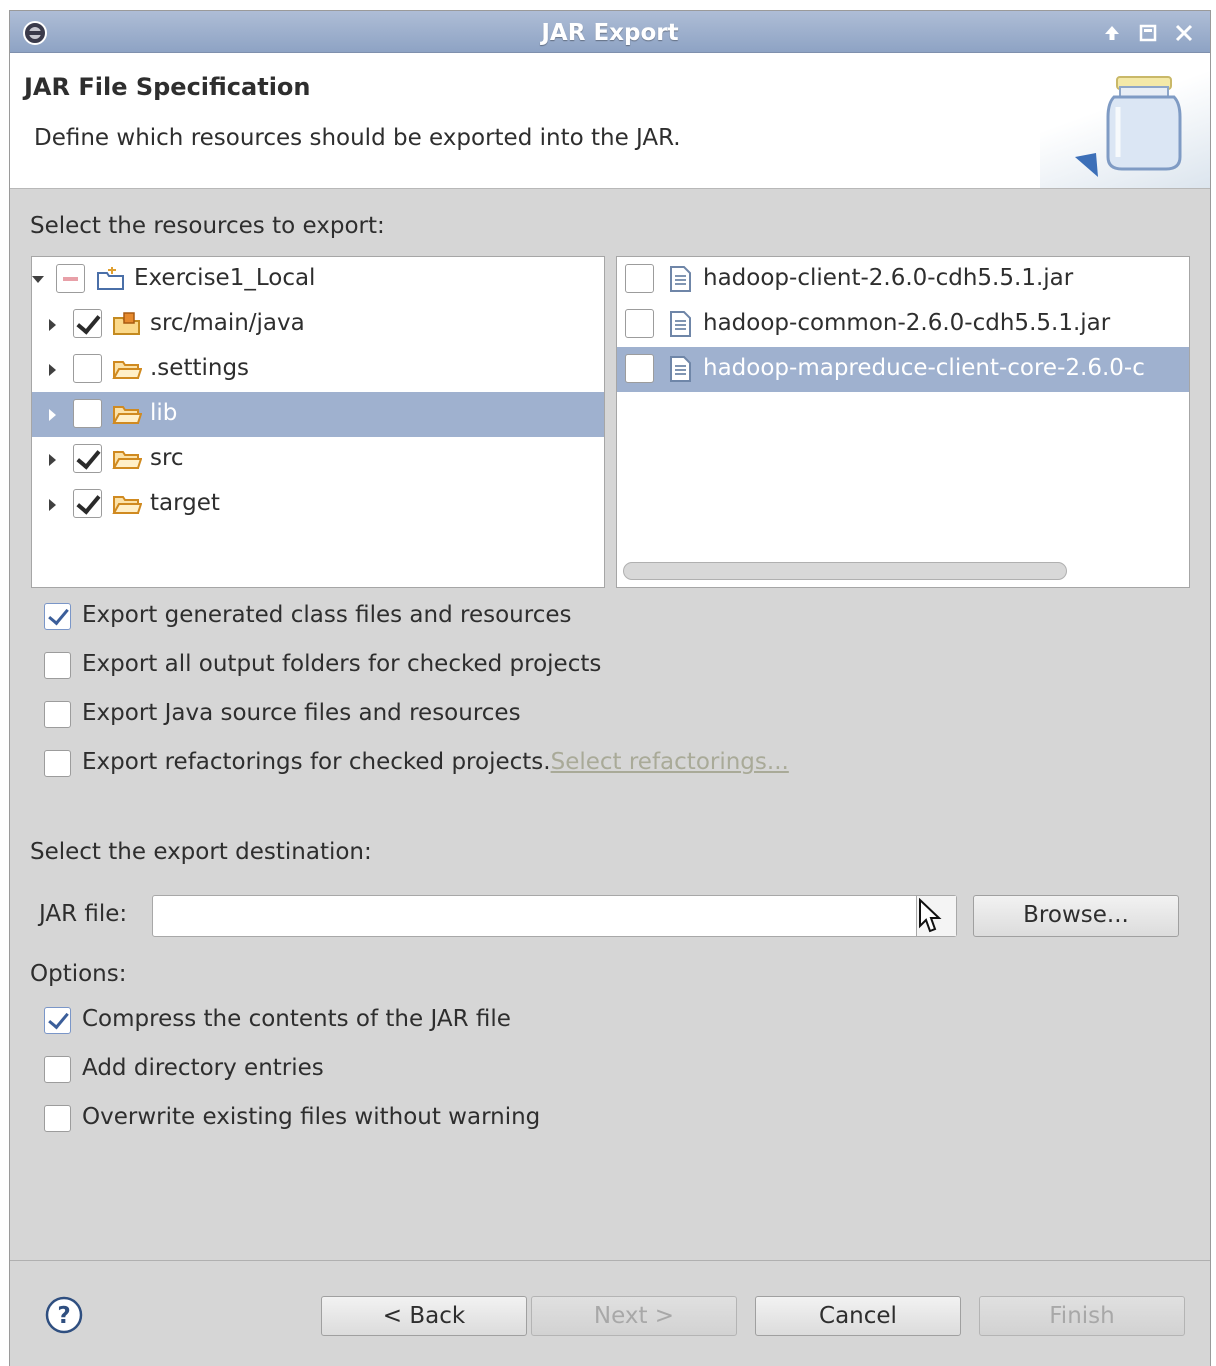 The width and height of the screenshot is (1216, 1366). What do you see at coordinates (167, 458) in the screenshot?
I see `tree-item-label: src` at bounding box center [167, 458].